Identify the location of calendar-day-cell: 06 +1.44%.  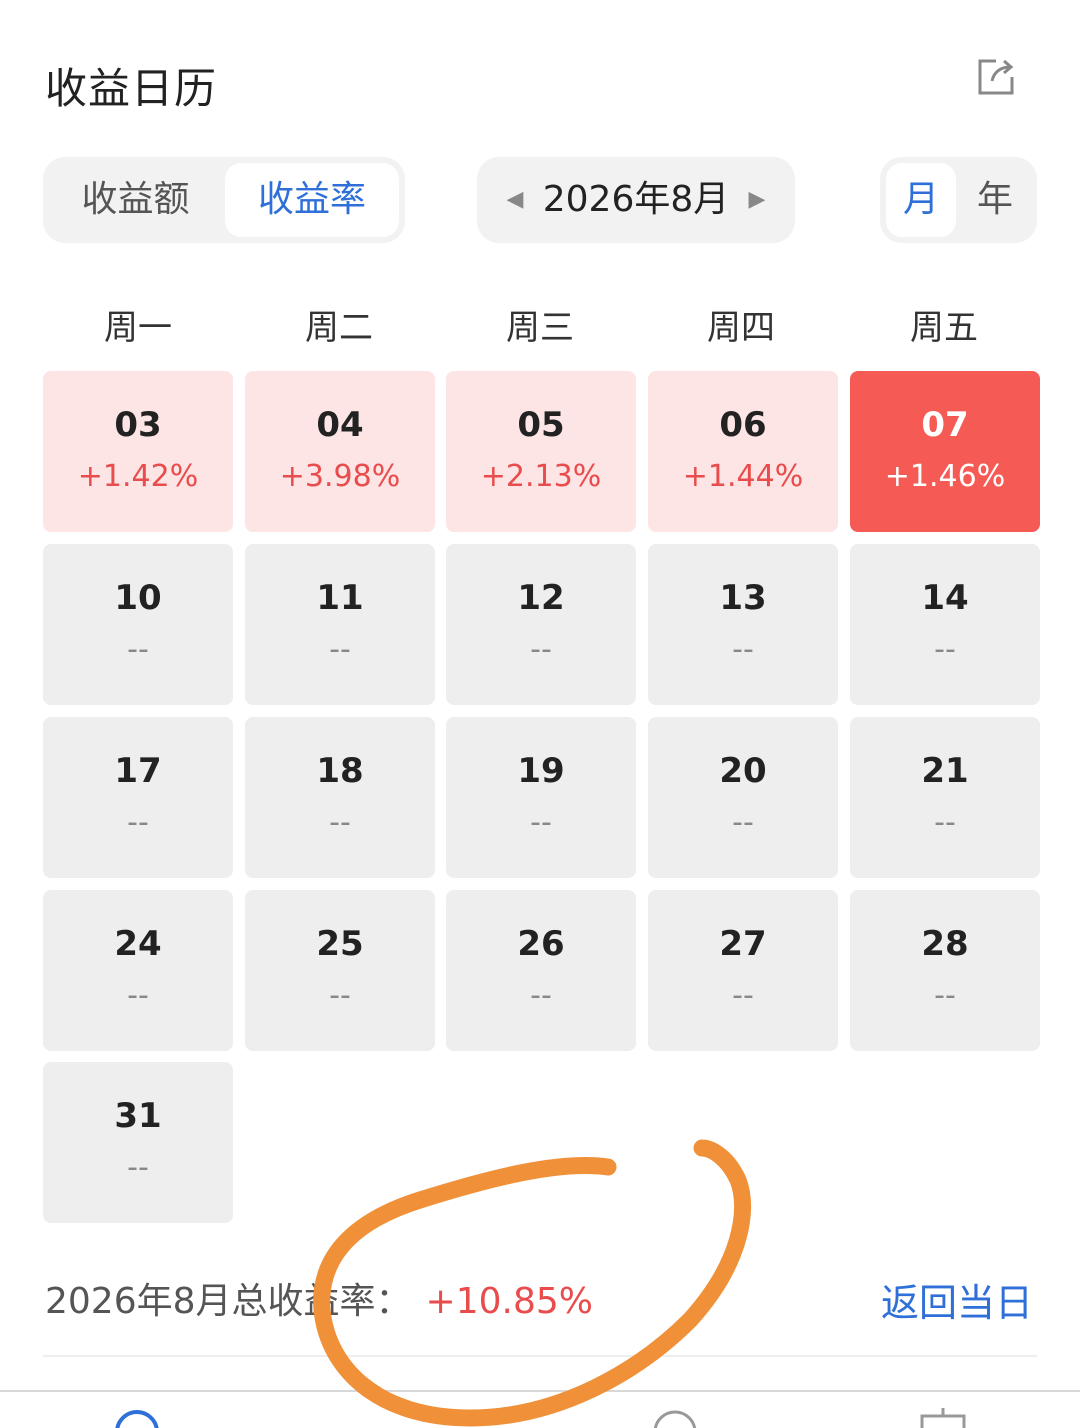
(743, 451).